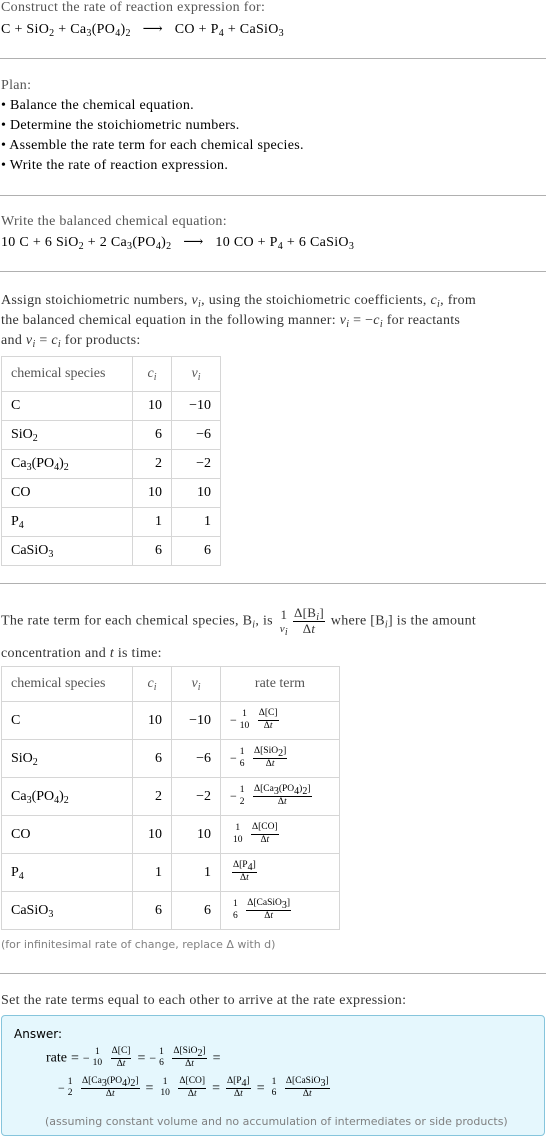  I want to click on plan-step: • Determine the stoichiometric numbers., so click(120, 125).